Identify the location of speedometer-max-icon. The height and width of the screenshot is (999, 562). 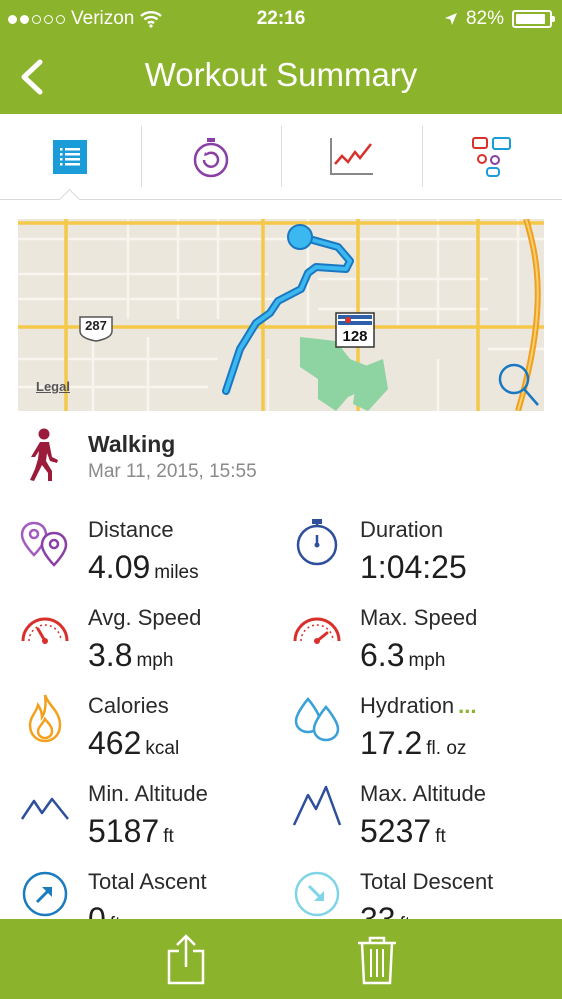
(317, 630).